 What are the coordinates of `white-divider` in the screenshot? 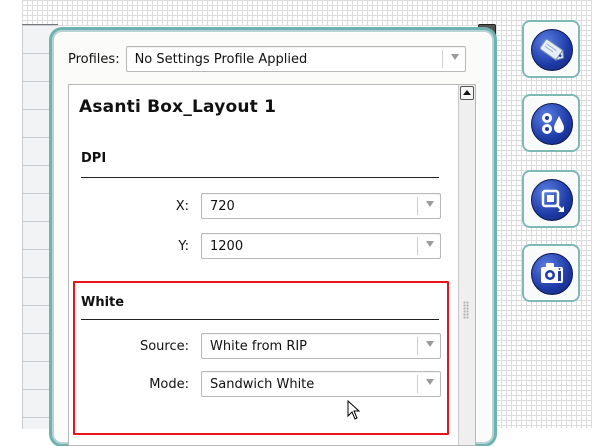 It's located at (260, 319).